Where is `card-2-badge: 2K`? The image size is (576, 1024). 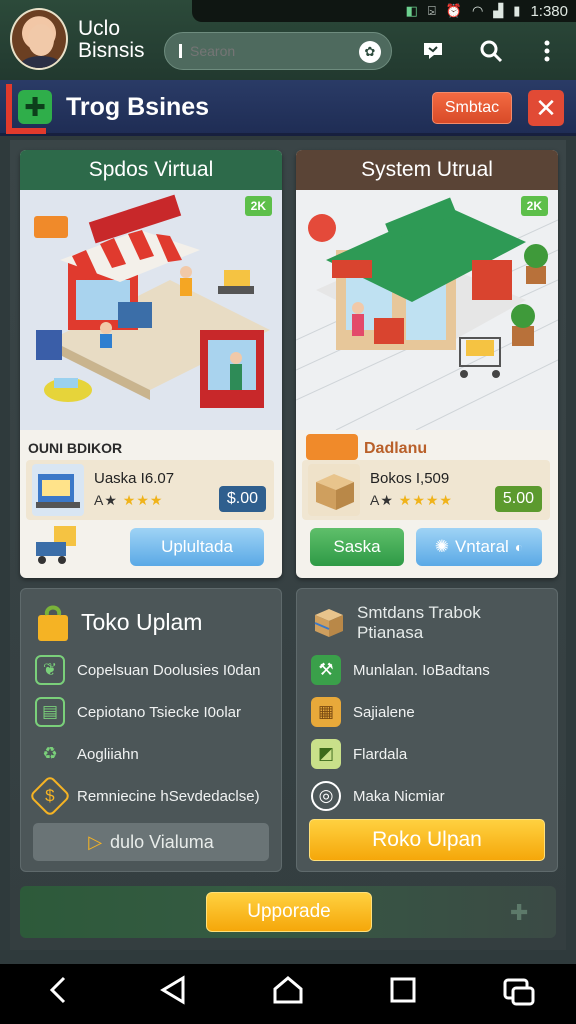 card-2-badge: 2K is located at coordinates (534, 206).